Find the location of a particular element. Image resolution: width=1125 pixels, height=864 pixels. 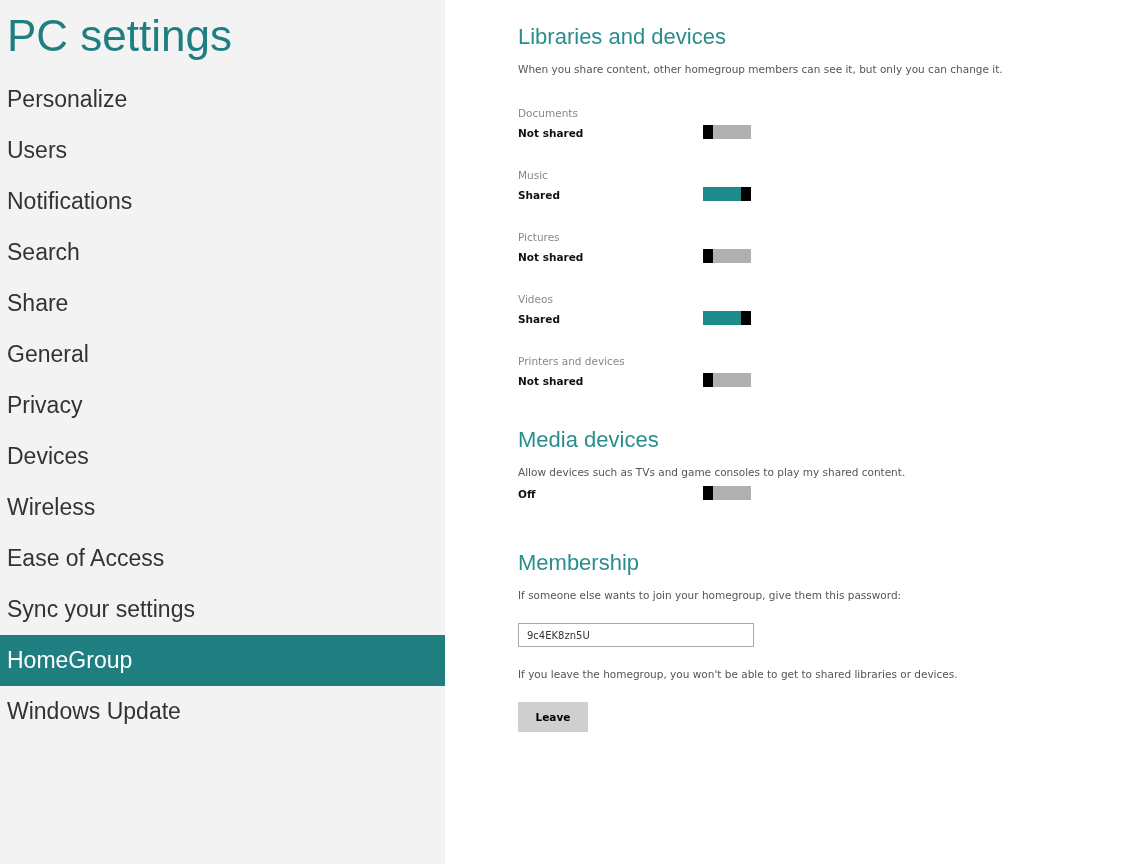

library-label: Documents is located at coordinates (548, 113).